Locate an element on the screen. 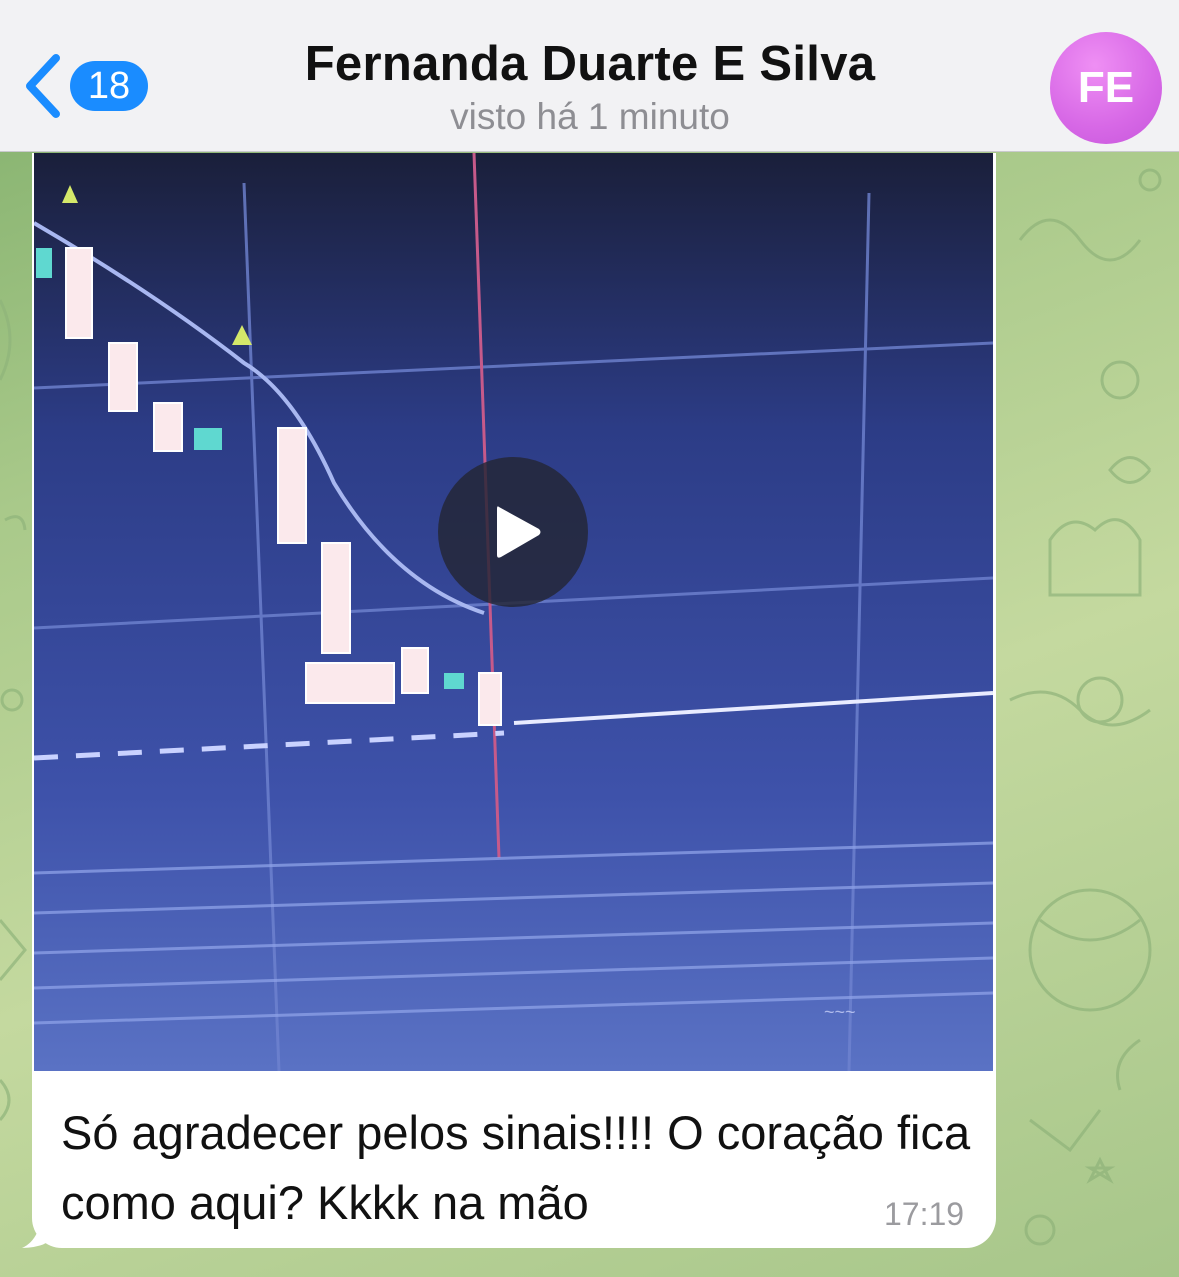 The image size is (1179, 1277). back-button: 18 is located at coordinates (88, 86).